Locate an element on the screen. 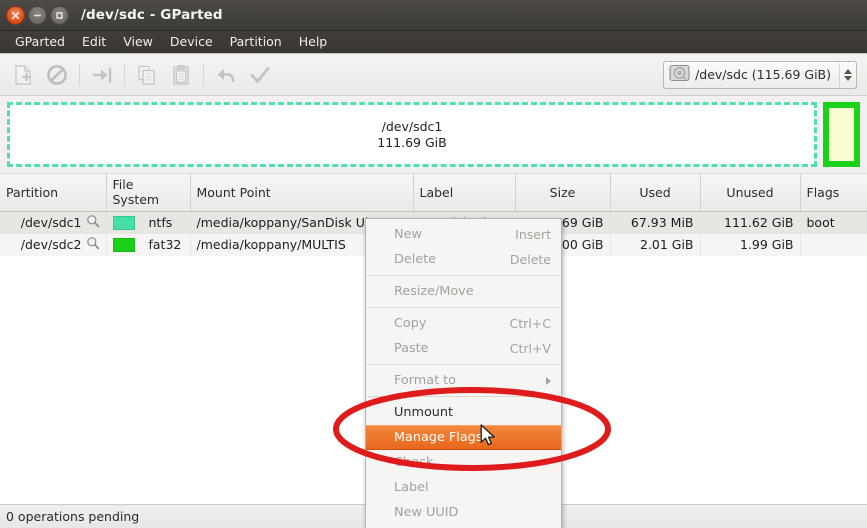 The height and width of the screenshot is (528, 867). menu-item-help: Help is located at coordinates (314, 42).